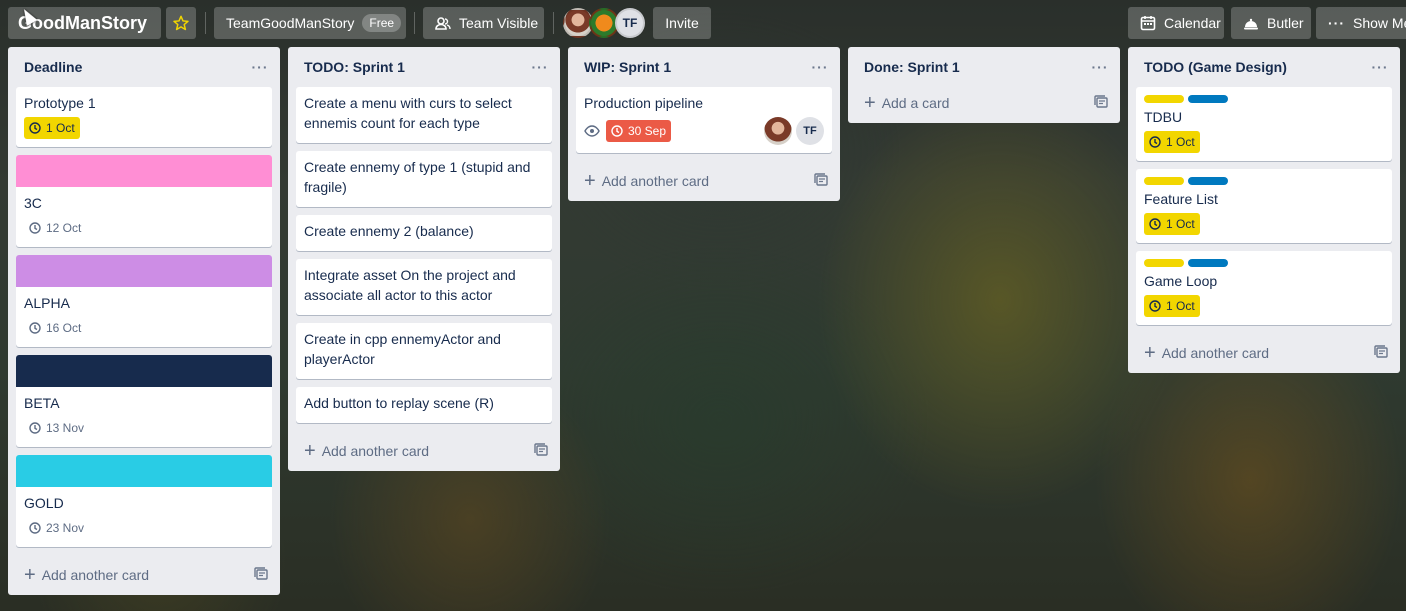 Image resolution: width=1406 pixels, height=611 pixels. I want to click on card: GOLD 23 Nov, so click(144, 501).